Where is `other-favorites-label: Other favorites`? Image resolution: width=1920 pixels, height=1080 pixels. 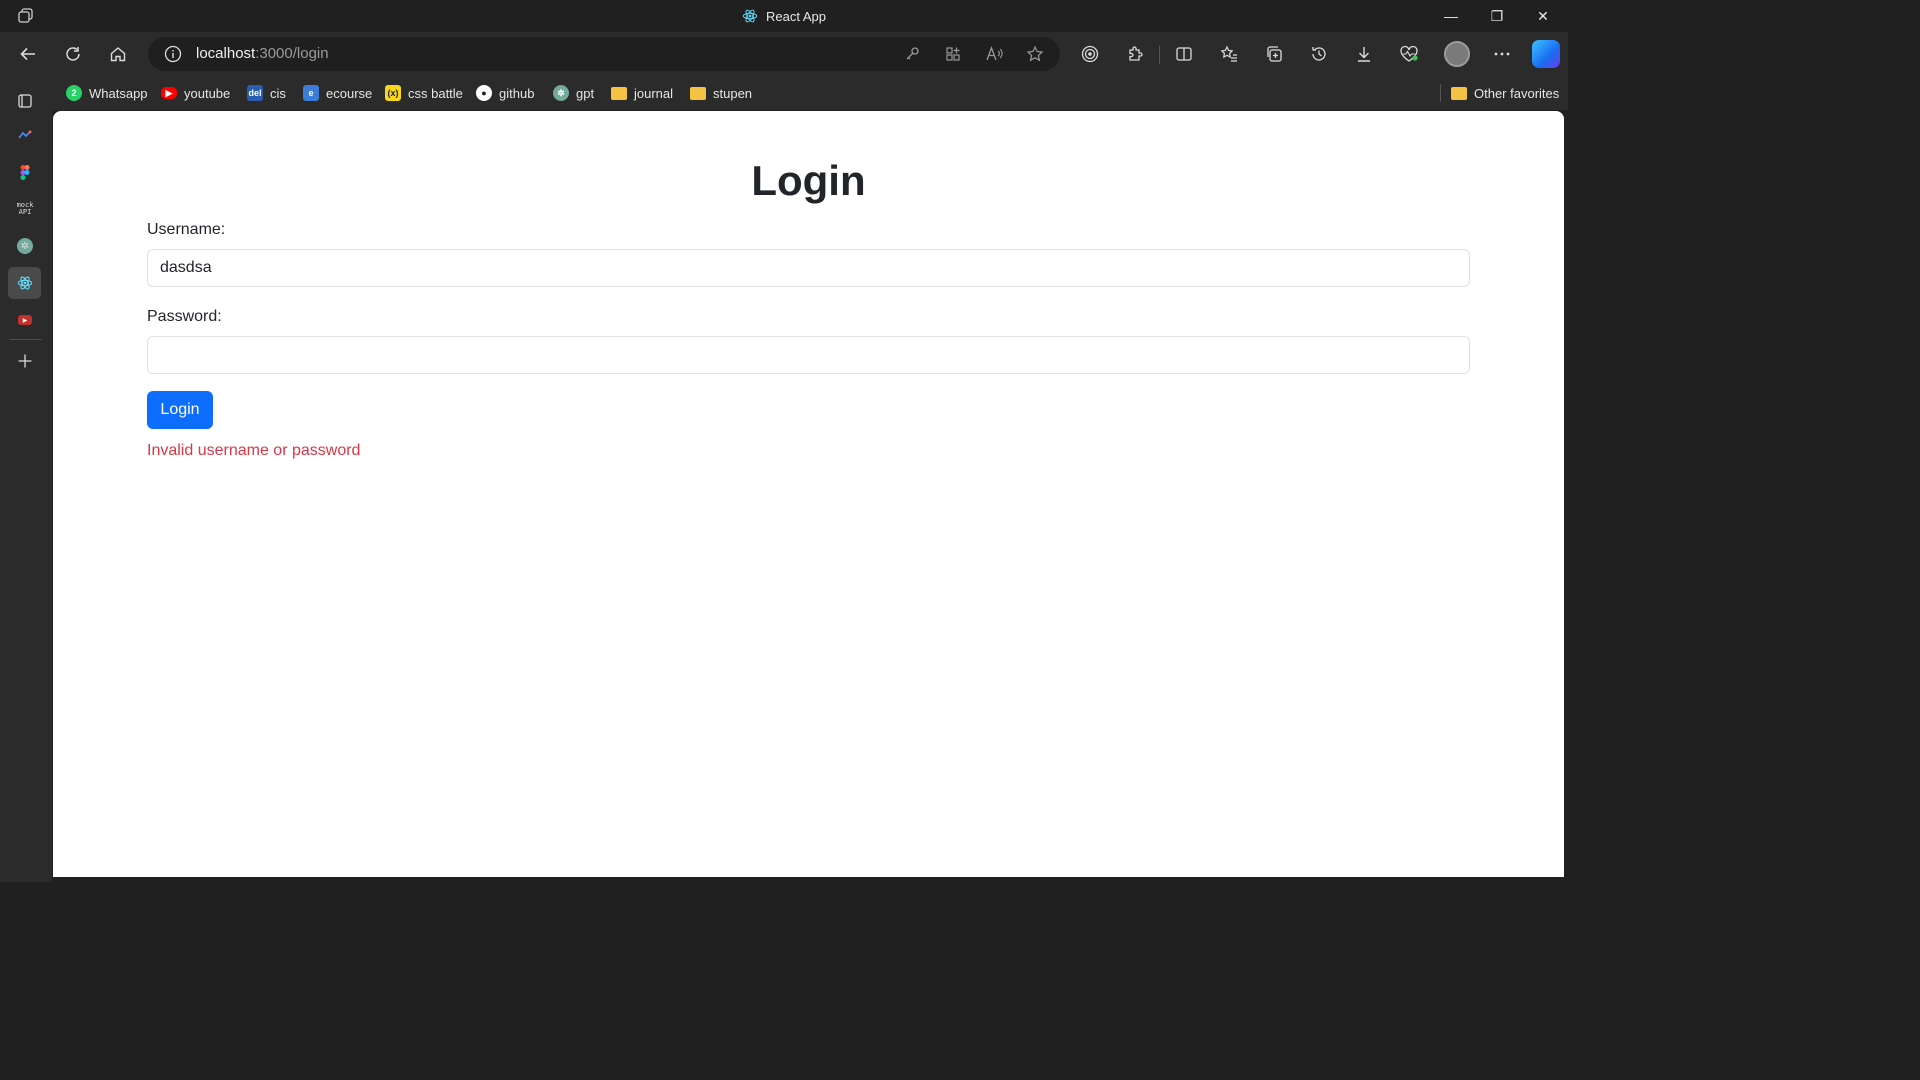
other-favorites-label: Other favorites is located at coordinates (1517, 93).